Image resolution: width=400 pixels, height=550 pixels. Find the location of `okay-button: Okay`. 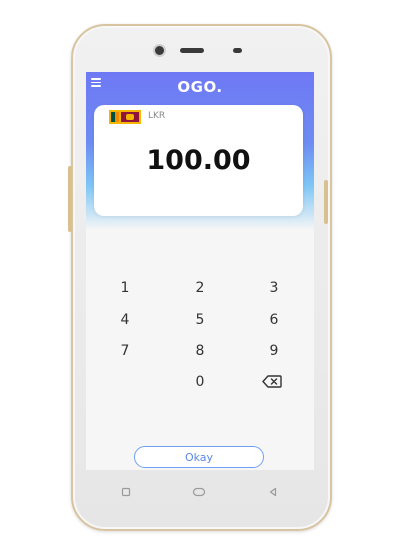

okay-button: Okay is located at coordinates (199, 457).